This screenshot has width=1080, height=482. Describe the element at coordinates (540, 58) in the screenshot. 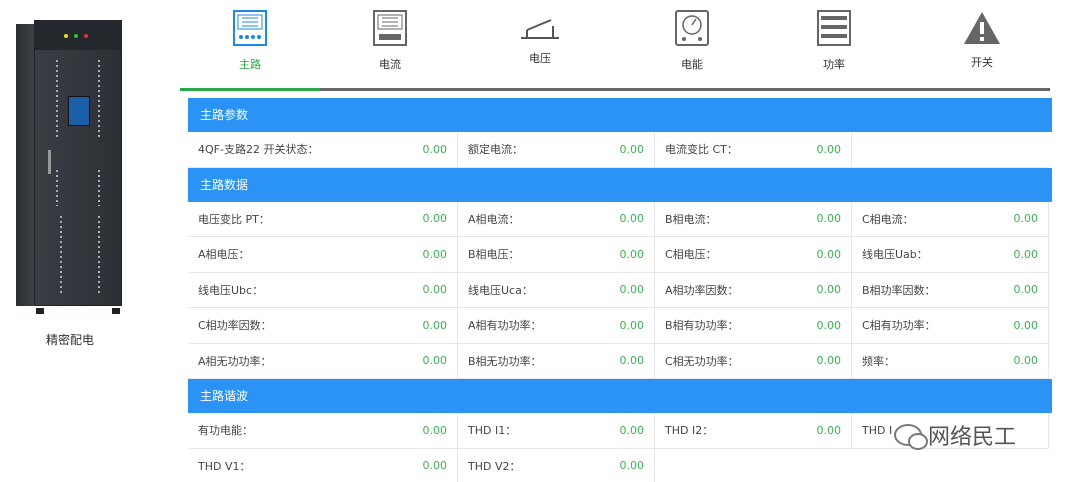

I see `tab-label: 电压` at that location.